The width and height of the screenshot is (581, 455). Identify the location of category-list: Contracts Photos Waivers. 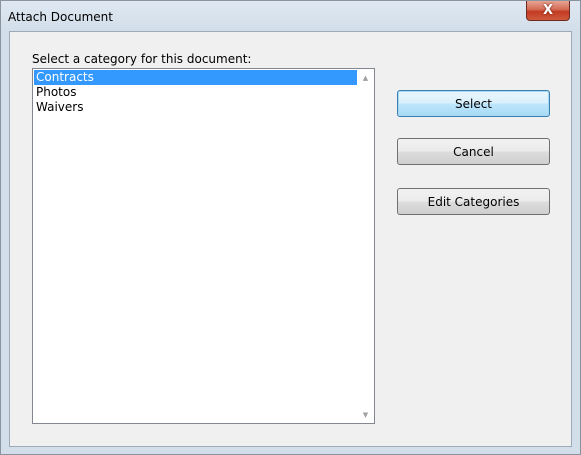
(196, 92).